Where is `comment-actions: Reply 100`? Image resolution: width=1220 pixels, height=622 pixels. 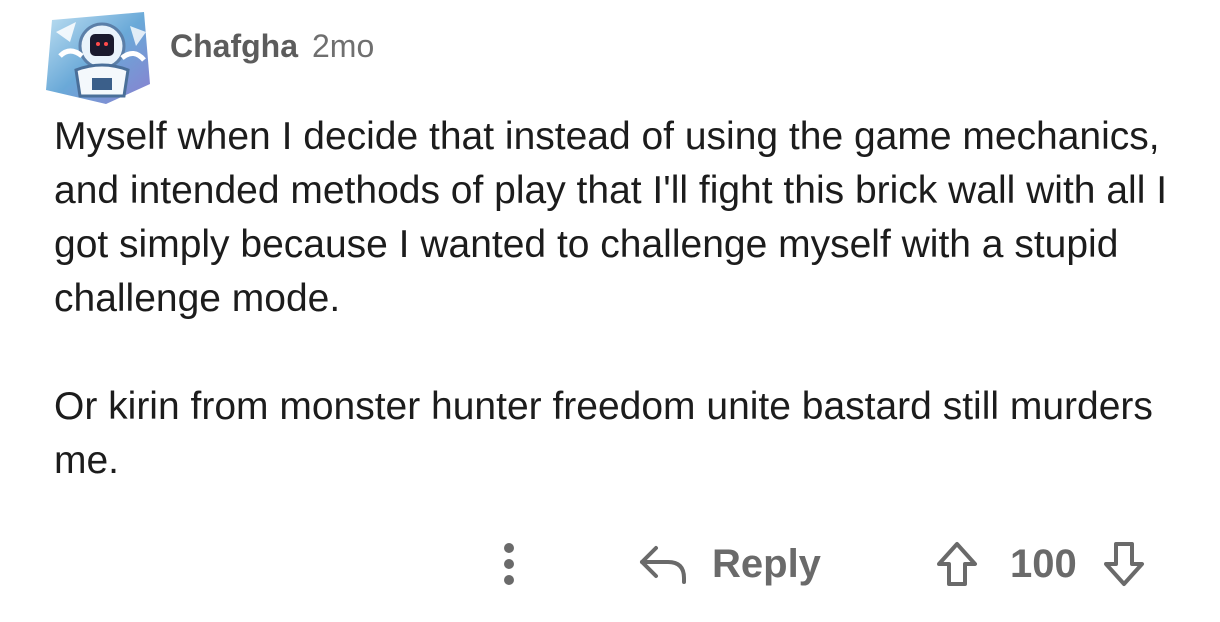
comment-actions: Reply 100 is located at coordinates (610, 565).